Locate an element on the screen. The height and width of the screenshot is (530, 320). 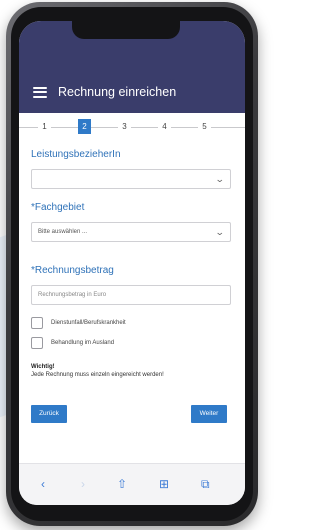
menu-icon is located at coordinates (40, 92).